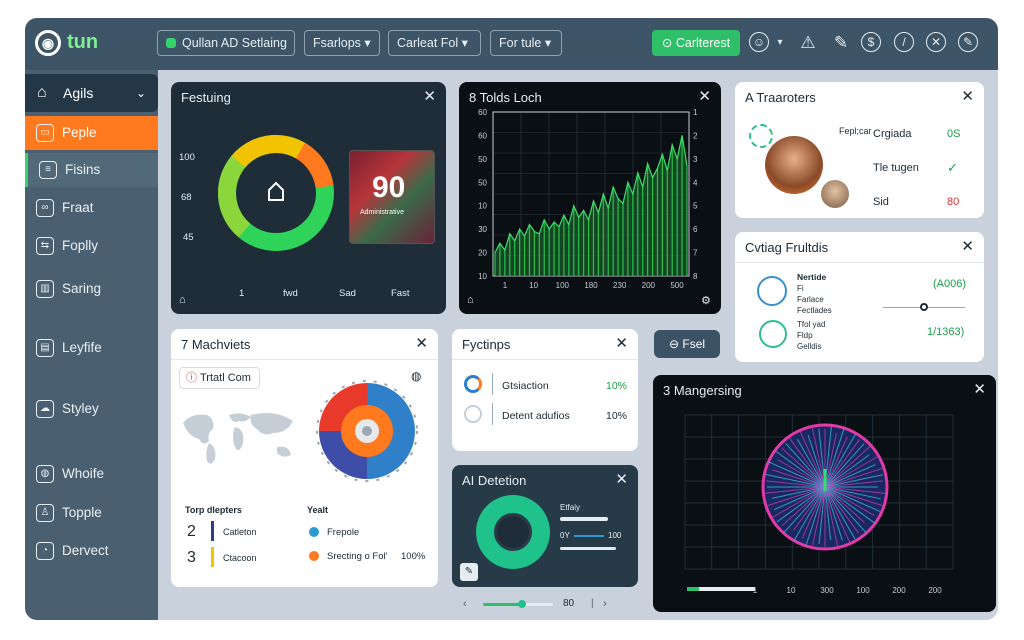 This screenshot has height=640, width=1024. Describe the element at coordinates (755, 590) in the screenshot. I see `x-tick-label: 1` at that location.